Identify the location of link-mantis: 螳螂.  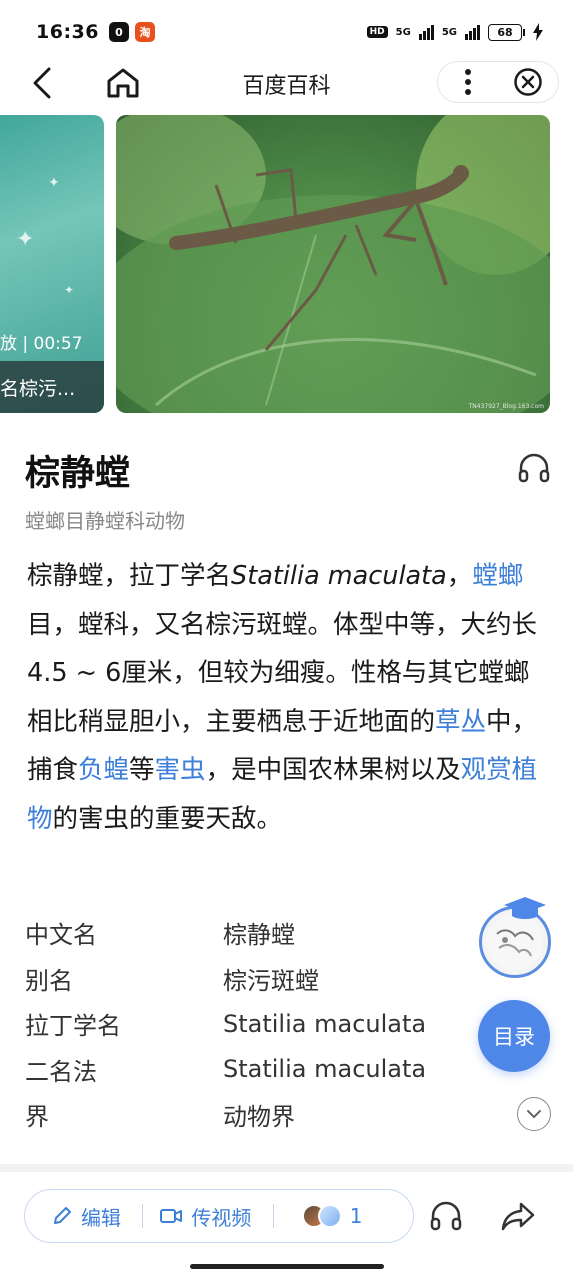
(497, 576).